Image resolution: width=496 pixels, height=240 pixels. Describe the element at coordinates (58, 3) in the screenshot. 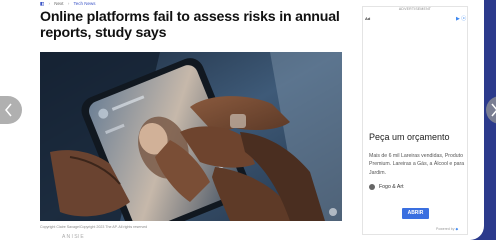

I see `breadcrumb-item-next: Next` at that location.